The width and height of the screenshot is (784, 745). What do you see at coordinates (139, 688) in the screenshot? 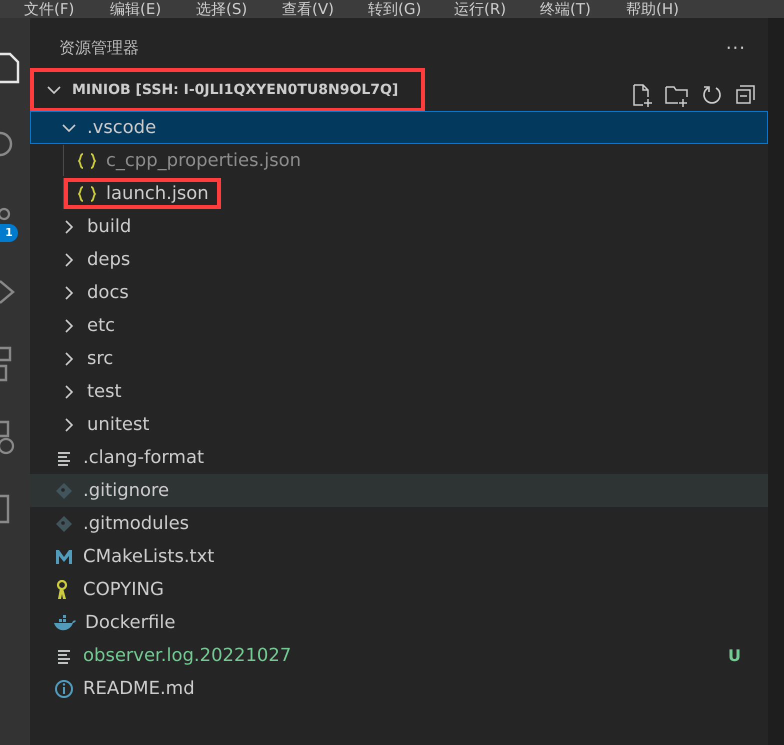
I see `file-name: README.md` at bounding box center [139, 688].